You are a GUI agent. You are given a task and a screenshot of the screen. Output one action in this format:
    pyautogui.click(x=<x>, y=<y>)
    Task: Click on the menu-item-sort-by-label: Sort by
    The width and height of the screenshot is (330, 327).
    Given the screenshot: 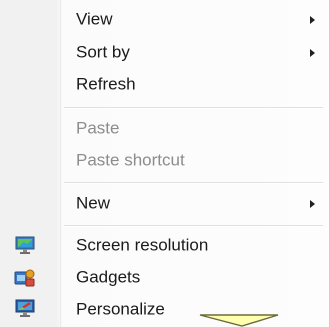 What is the action you would take?
    pyautogui.click(x=103, y=52)
    